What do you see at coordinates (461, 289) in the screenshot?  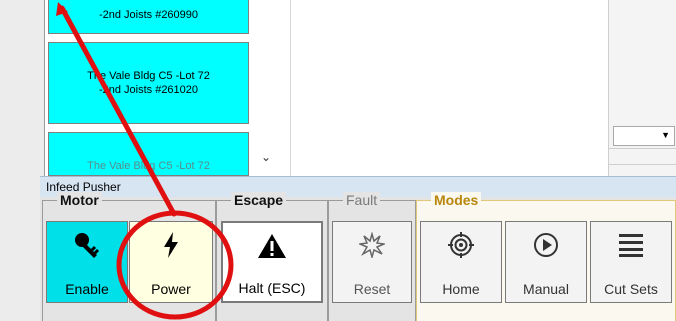 I see `home-label: Home` at bounding box center [461, 289].